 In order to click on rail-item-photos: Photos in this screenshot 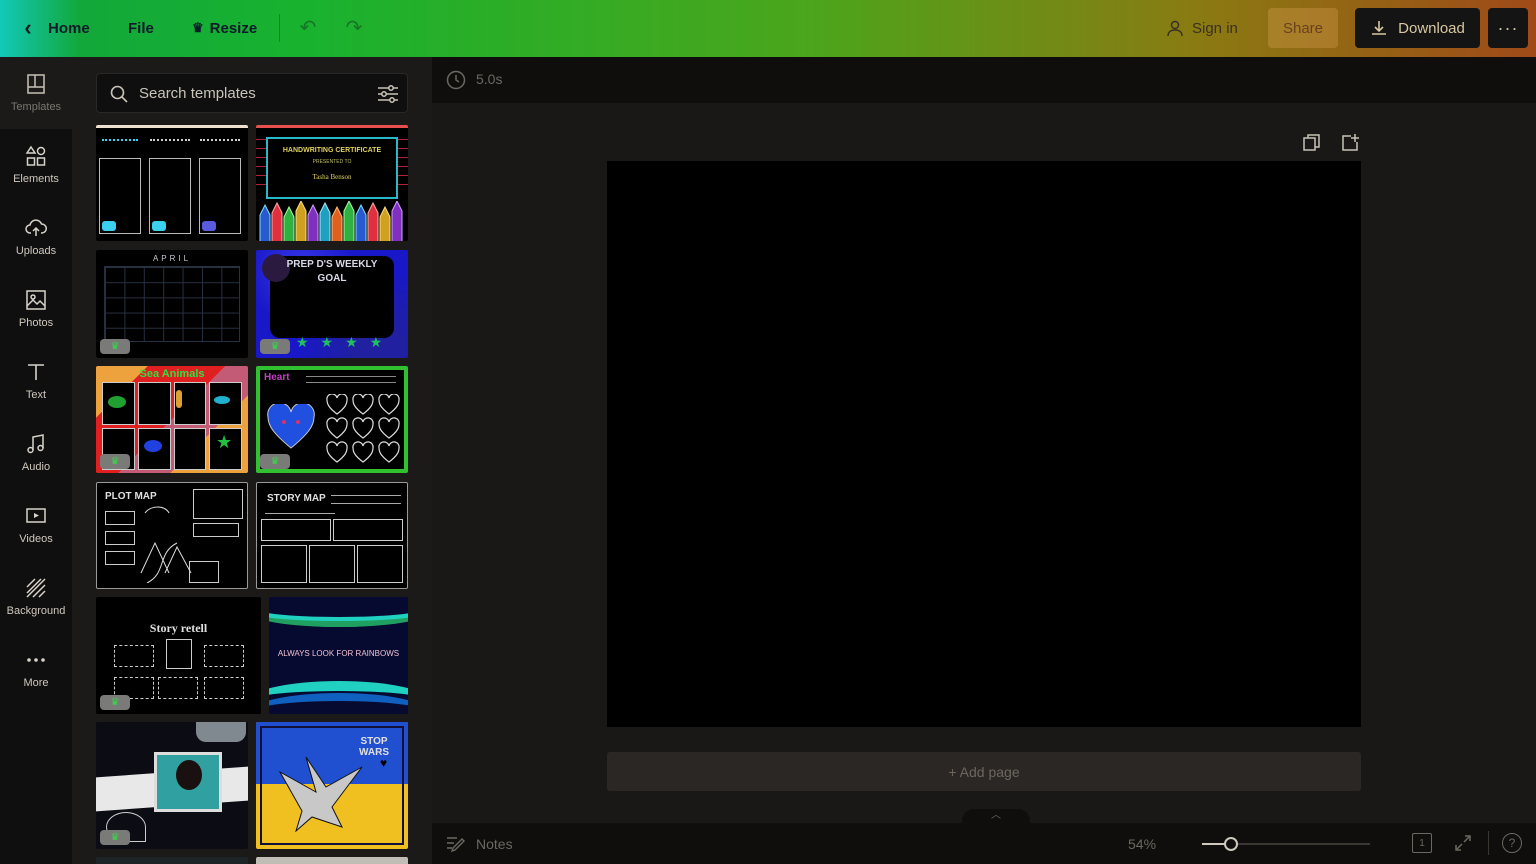, I will do `click(36, 309)`.